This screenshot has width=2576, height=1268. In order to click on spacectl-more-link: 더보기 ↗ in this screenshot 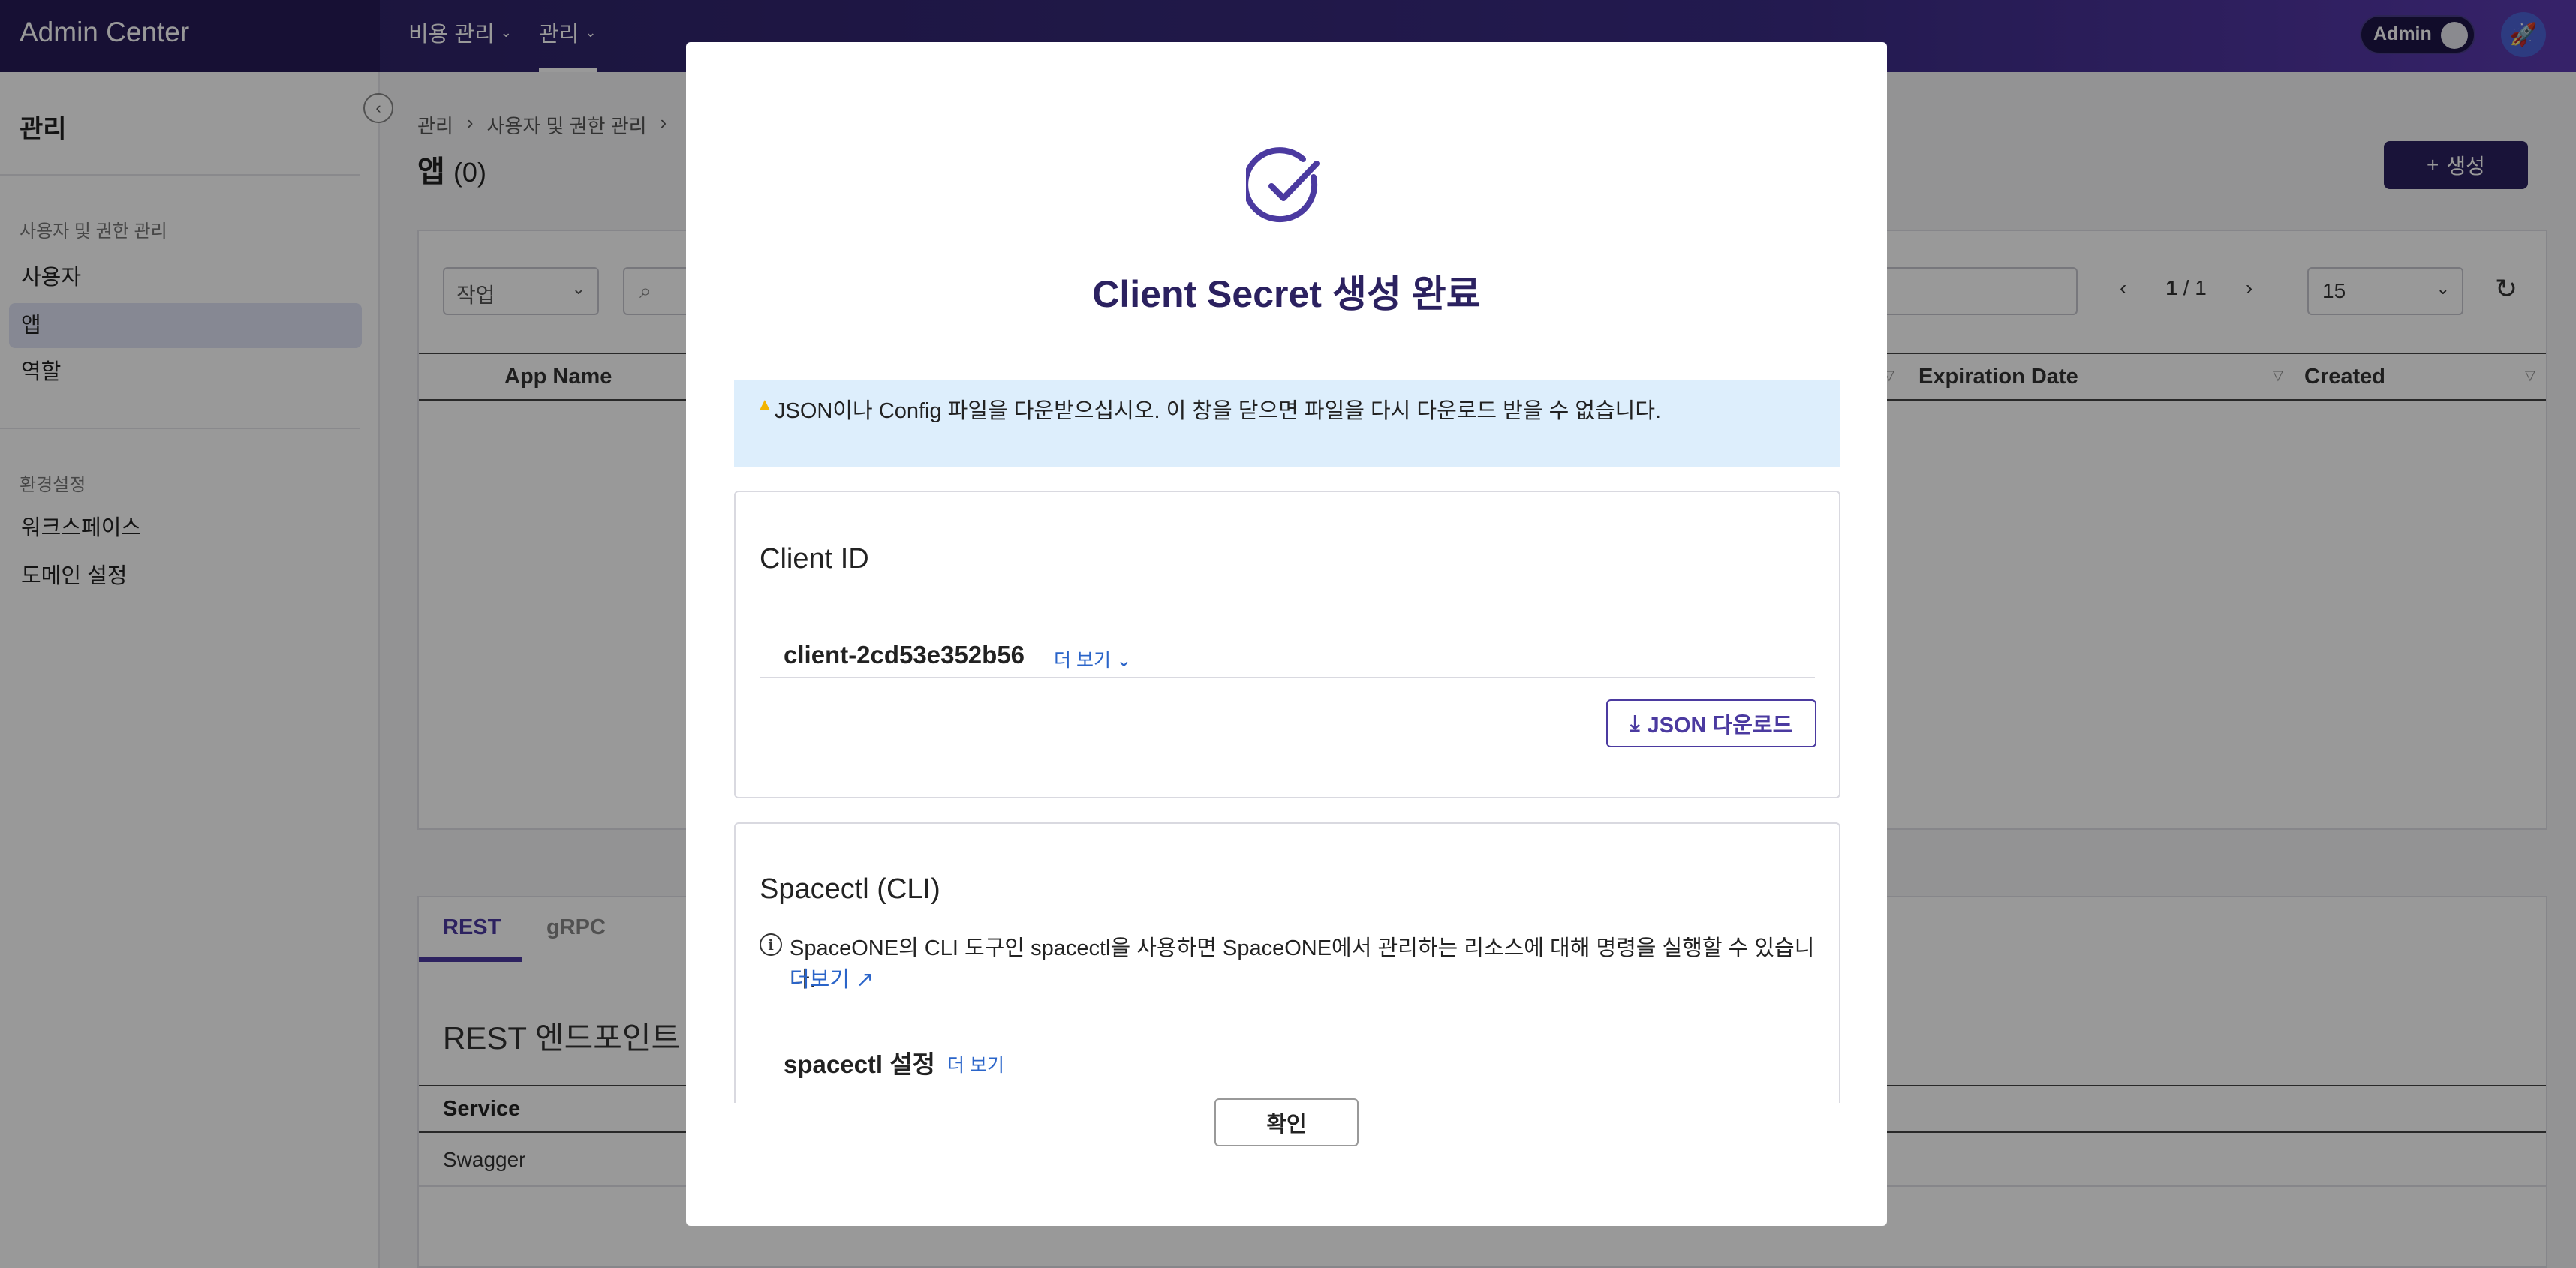, I will do `click(832, 977)`.